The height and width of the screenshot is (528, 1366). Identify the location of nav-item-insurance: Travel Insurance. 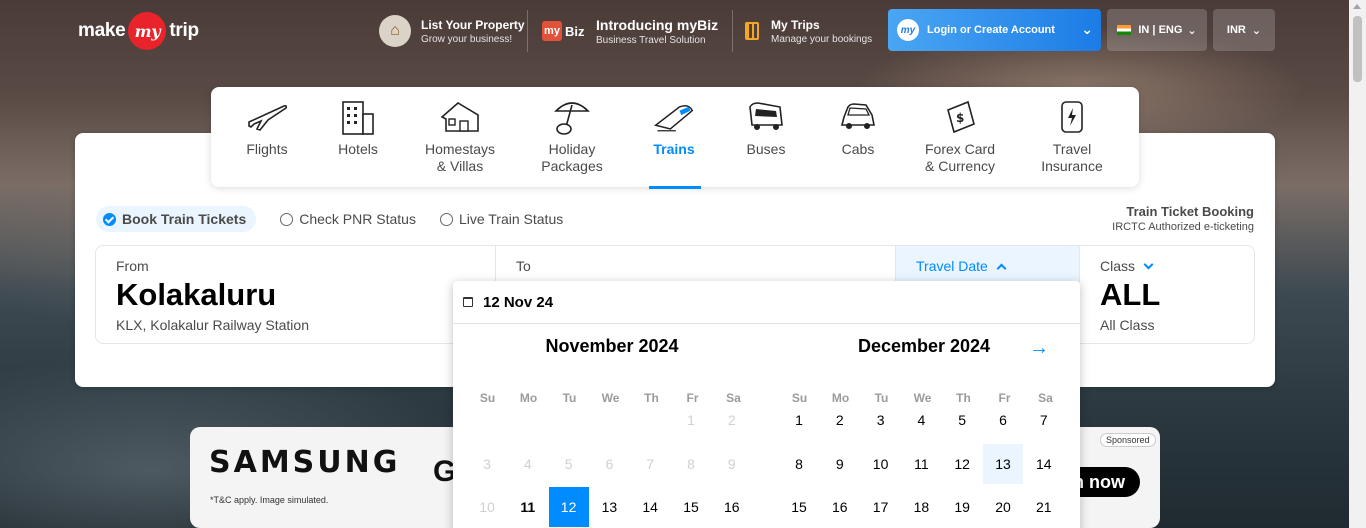
(1072, 135).